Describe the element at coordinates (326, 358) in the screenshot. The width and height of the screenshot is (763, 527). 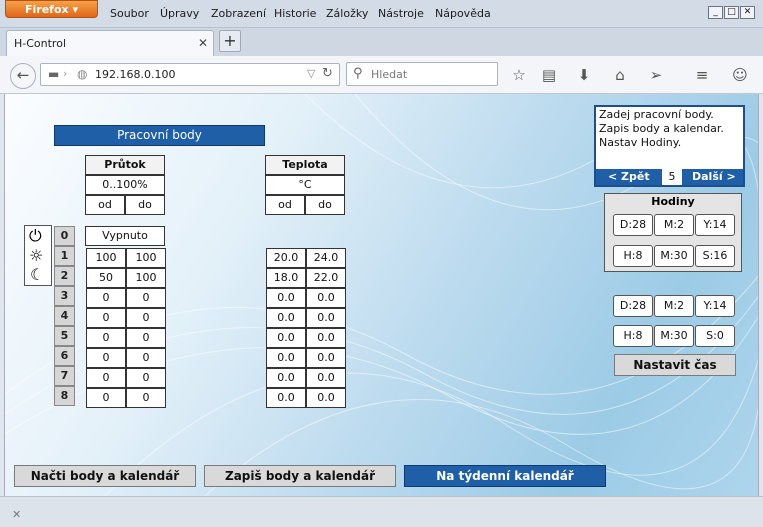
I see `temp-to-6: 0.0` at that location.